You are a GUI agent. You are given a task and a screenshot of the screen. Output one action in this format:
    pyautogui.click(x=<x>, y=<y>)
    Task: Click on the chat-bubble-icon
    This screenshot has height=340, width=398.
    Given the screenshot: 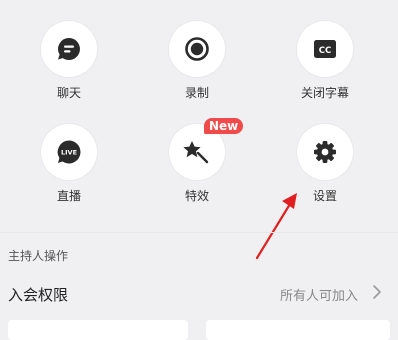 What is the action you would take?
    pyautogui.click(x=69, y=49)
    